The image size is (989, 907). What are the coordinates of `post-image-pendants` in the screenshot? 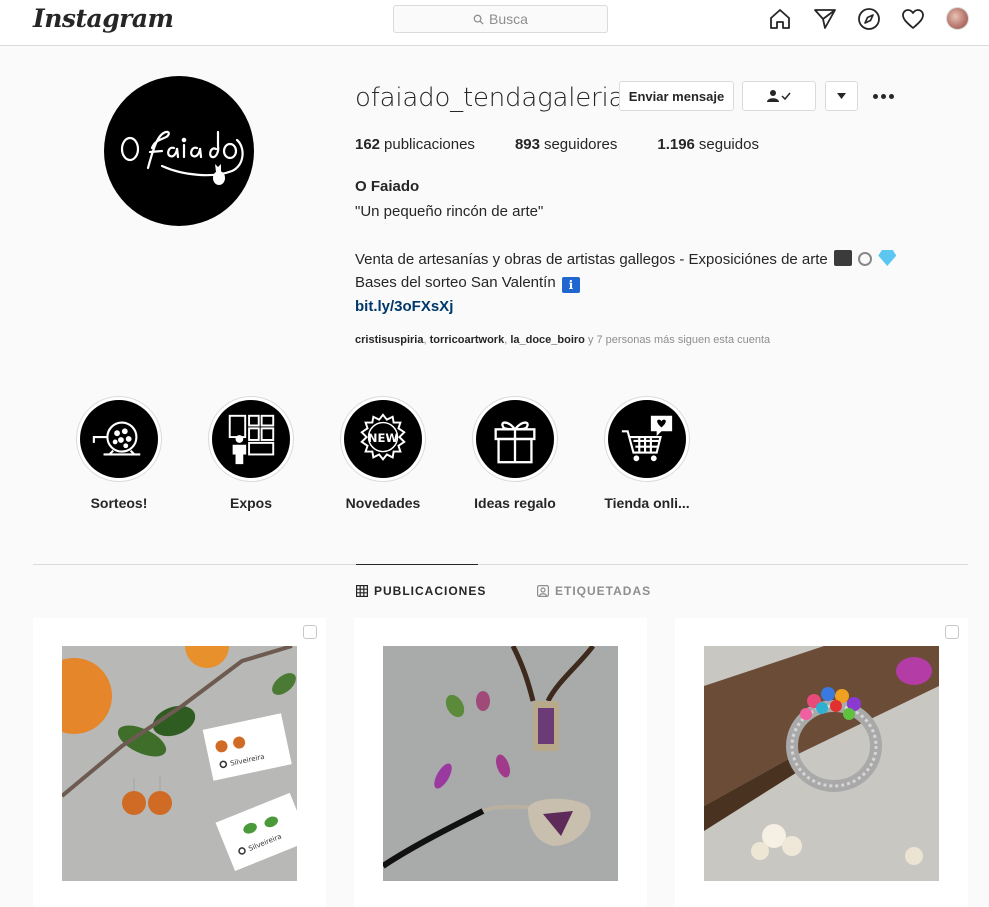 It's located at (500, 763).